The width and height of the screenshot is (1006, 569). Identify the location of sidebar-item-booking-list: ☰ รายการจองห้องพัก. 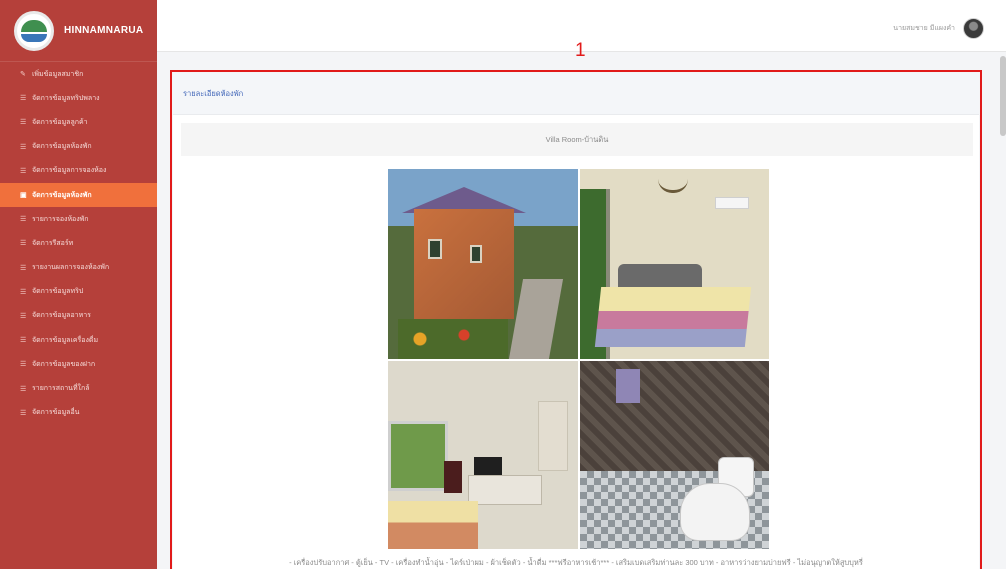
(78, 219).